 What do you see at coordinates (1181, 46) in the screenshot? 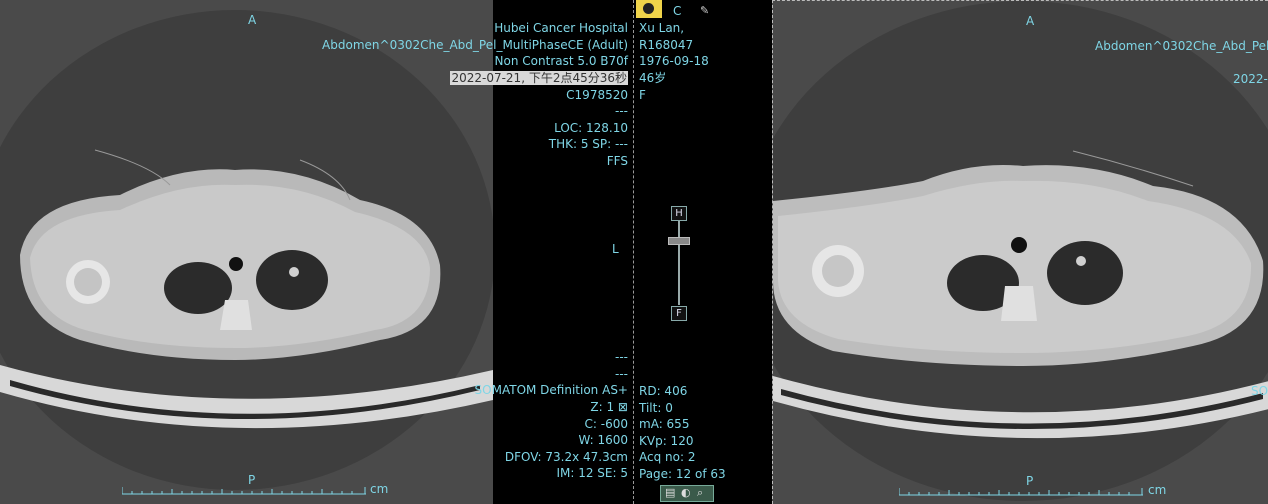
I see `study-description-truncated: Abdomen^0302Che_Abd_Pel` at bounding box center [1181, 46].